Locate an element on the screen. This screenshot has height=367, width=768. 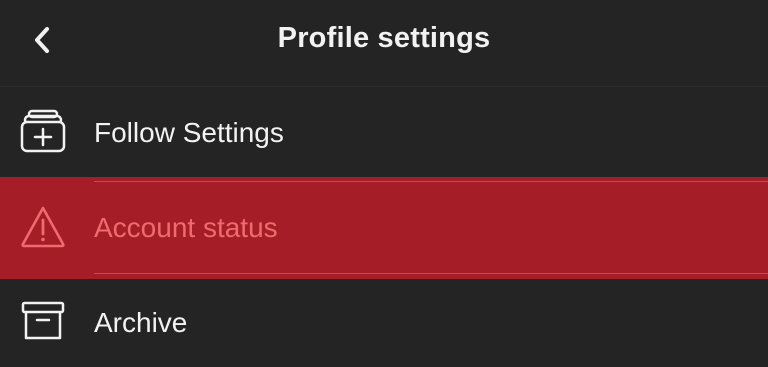
stack-plus-icon is located at coordinates (43, 131).